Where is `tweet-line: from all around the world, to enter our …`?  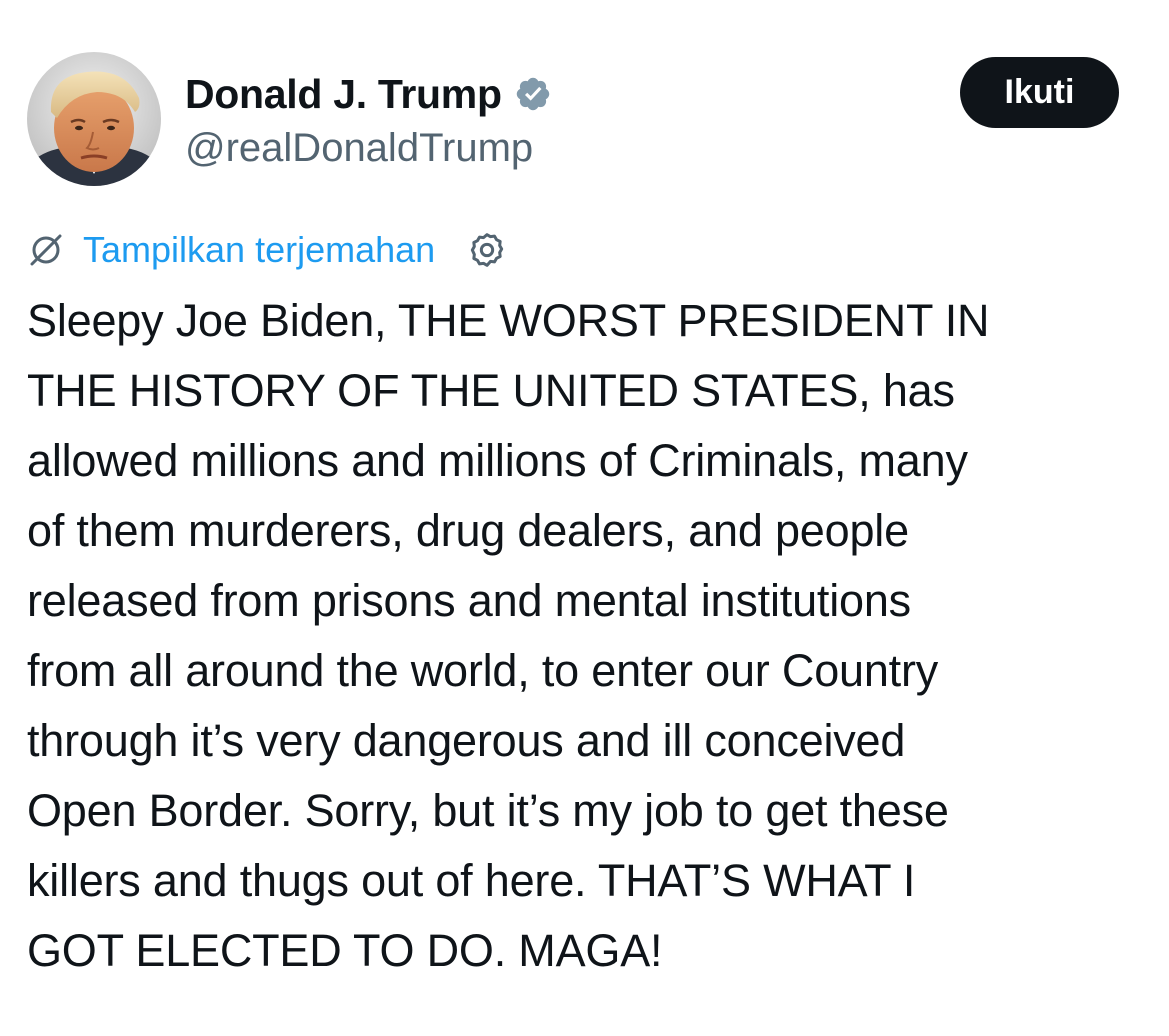
tweet-line: from all around the world, to enter our … is located at coordinates (483, 670).